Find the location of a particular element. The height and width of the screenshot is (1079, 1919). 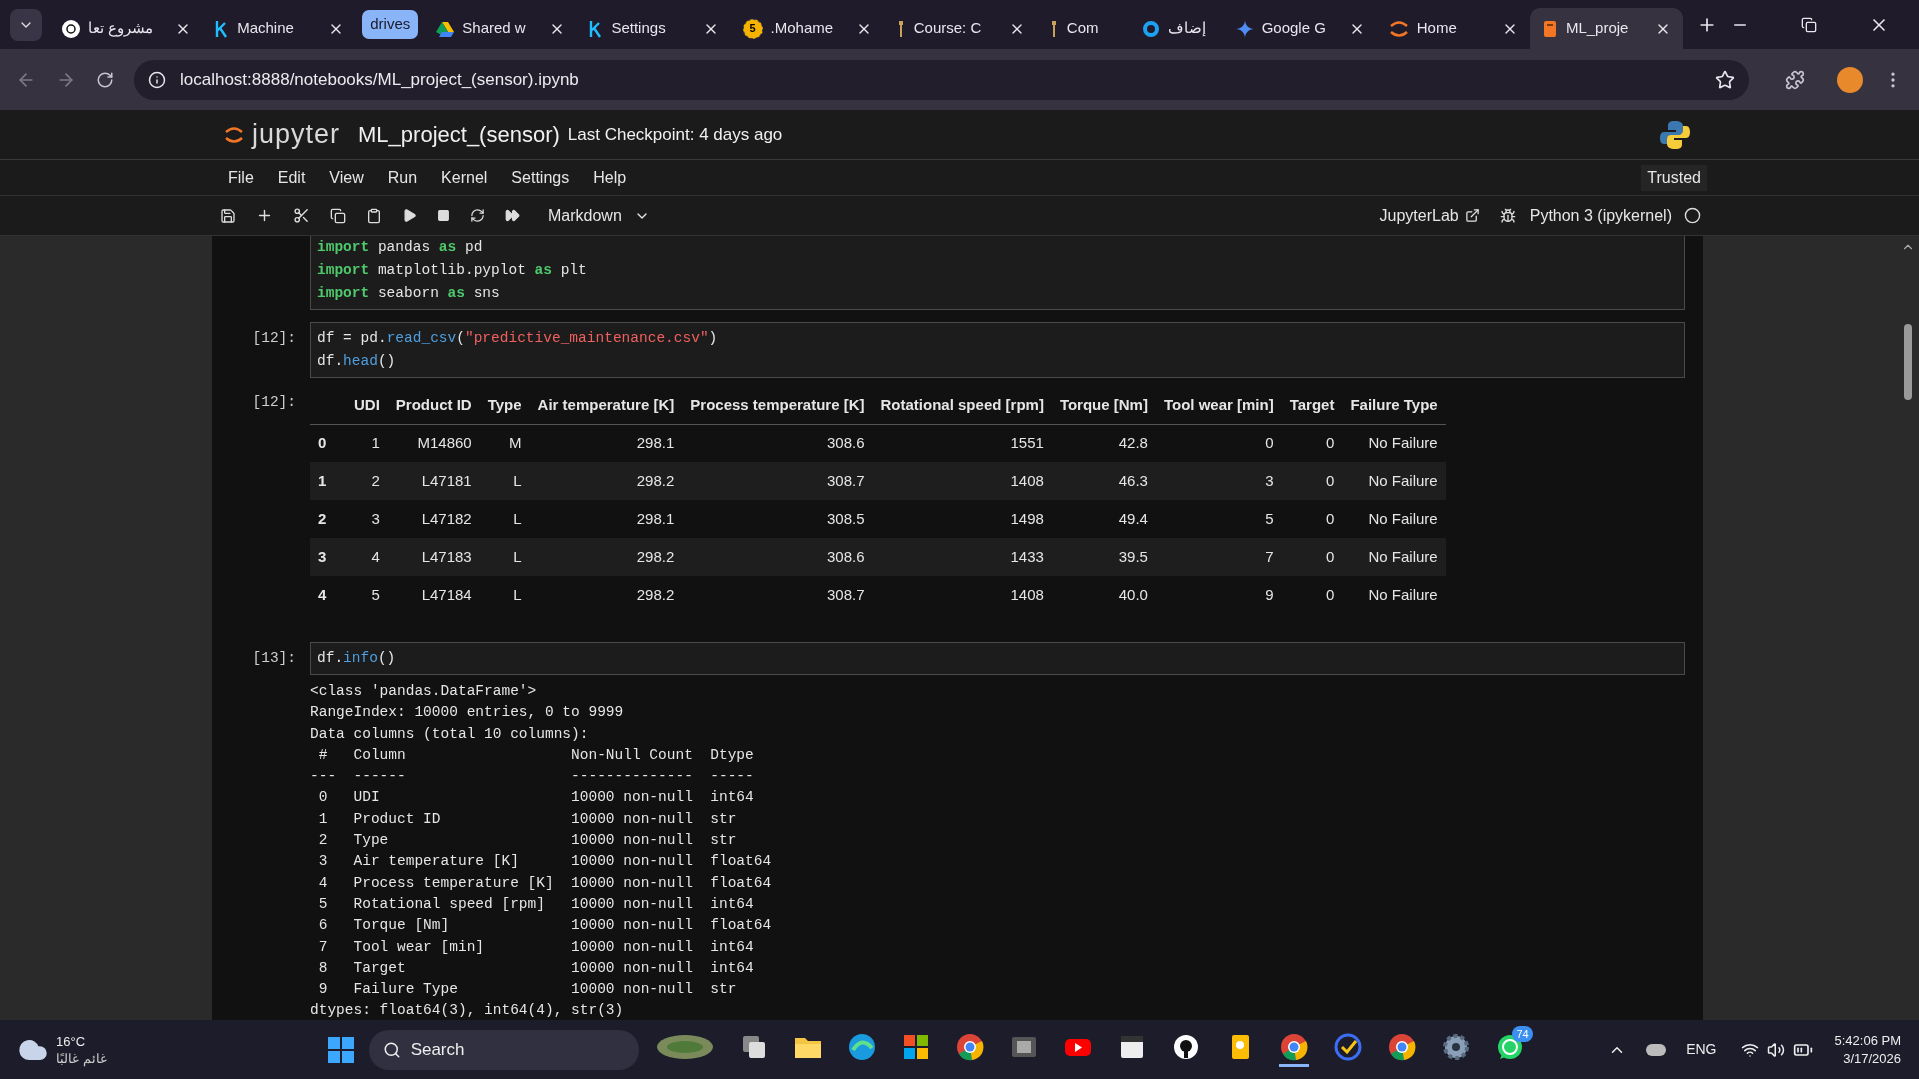

kernel-name: Python 3 (ipykernel) is located at coordinates (1600, 215).